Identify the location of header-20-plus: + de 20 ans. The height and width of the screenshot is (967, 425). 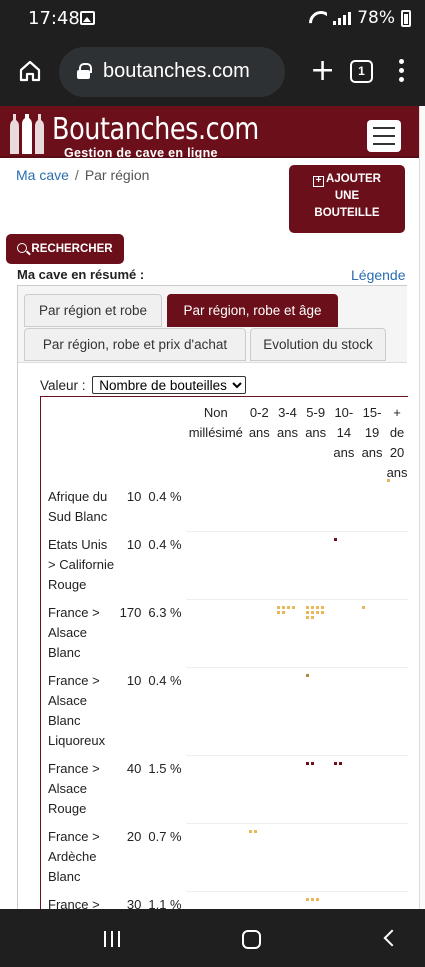
(397, 440).